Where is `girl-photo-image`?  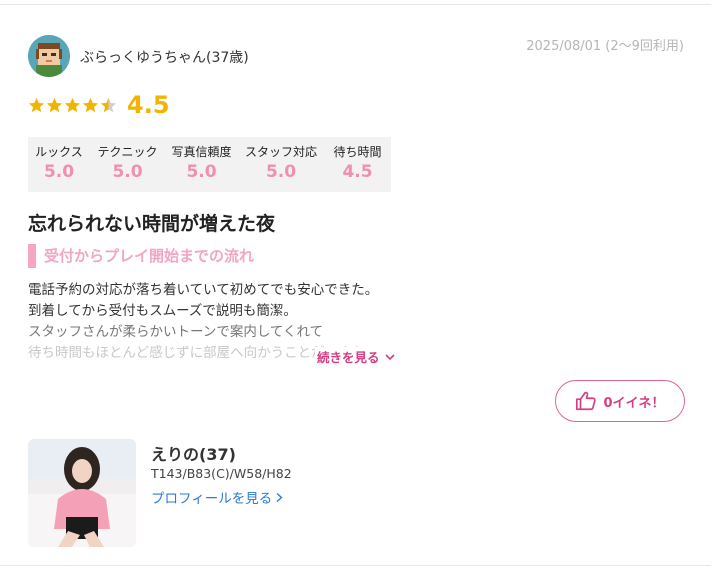 girl-photo-image is located at coordinates (82, 493).